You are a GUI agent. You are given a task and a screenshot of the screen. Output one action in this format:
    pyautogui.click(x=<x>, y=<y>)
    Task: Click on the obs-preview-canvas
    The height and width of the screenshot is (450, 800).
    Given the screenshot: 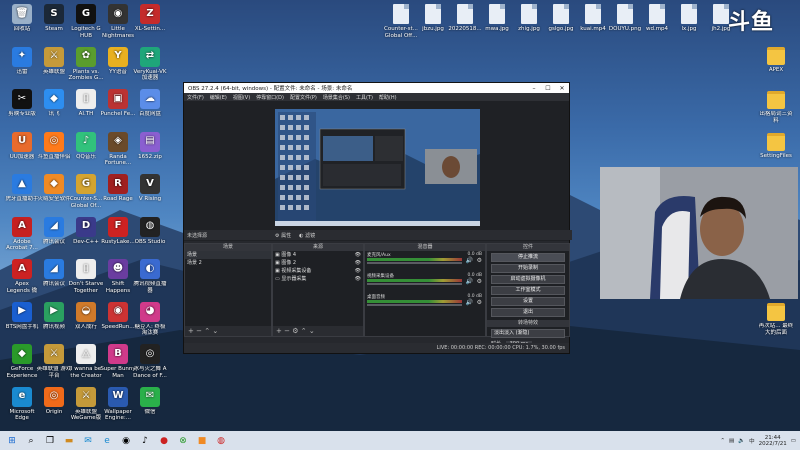 What is the action you would take?
    pyautogui.click(x=377, y=167)
    